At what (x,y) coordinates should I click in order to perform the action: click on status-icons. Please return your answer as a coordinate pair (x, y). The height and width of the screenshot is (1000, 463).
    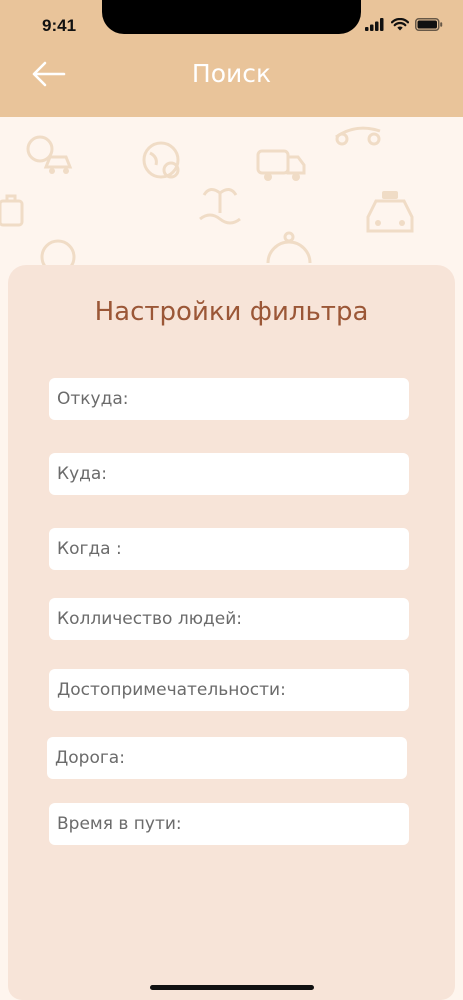
    Looking at the image, I should click on (404, 24).